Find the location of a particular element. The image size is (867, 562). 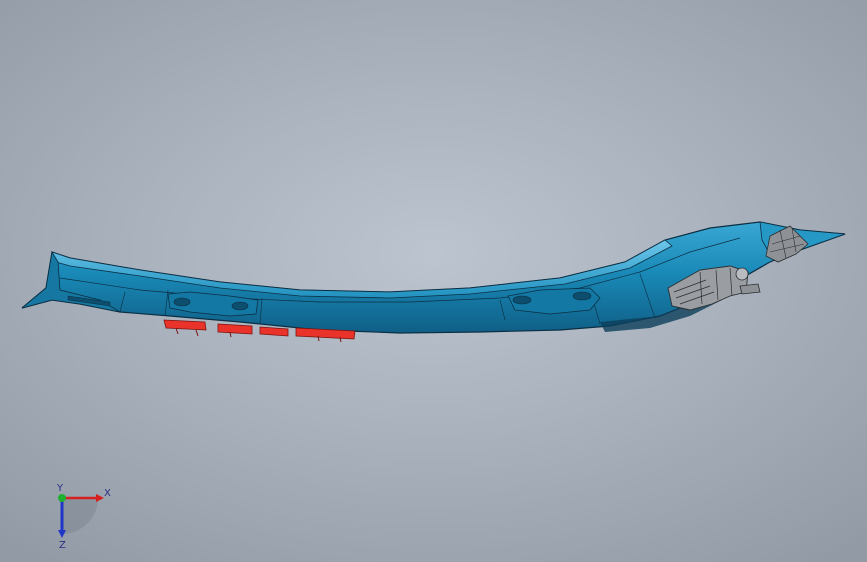

bracket-boss is located at coordinates (742, 274).